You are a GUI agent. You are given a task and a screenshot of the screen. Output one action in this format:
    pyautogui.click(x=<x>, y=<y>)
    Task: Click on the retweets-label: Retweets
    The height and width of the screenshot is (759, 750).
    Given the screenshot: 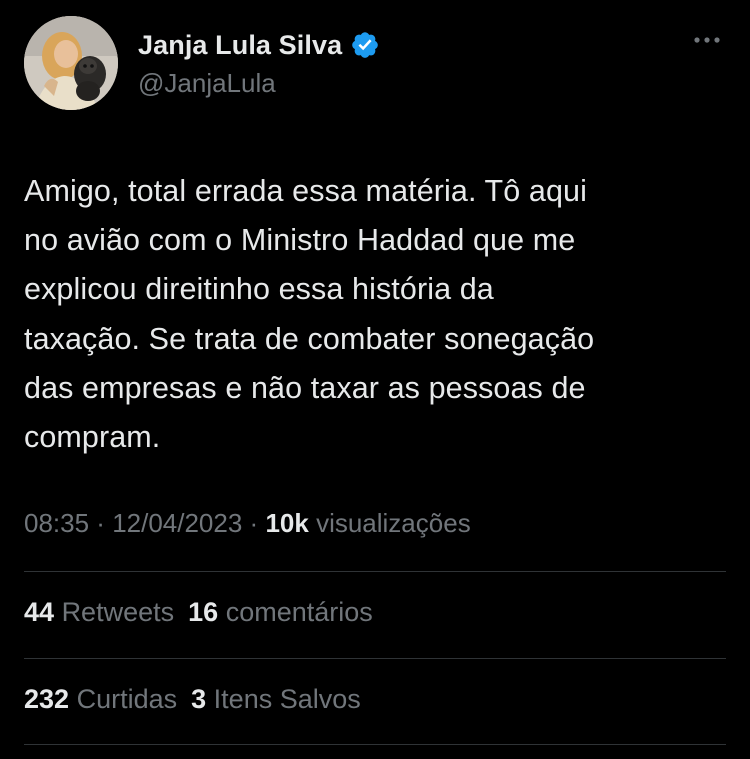 What is the action you would take?
    pyautogui.click(x=118, y=612)
    